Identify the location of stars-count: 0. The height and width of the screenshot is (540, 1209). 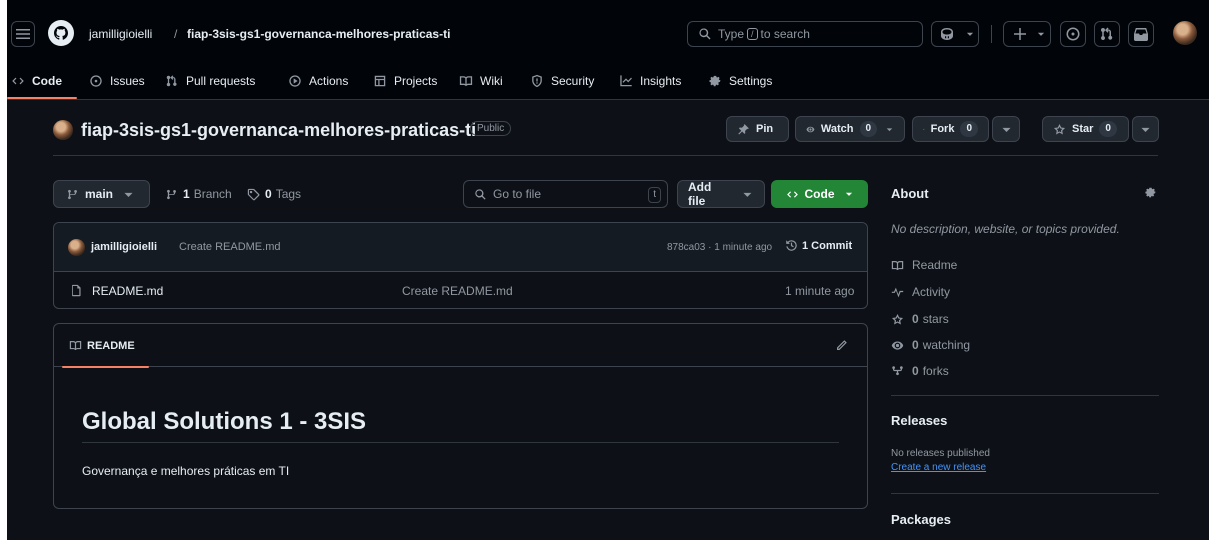
(915, 319).